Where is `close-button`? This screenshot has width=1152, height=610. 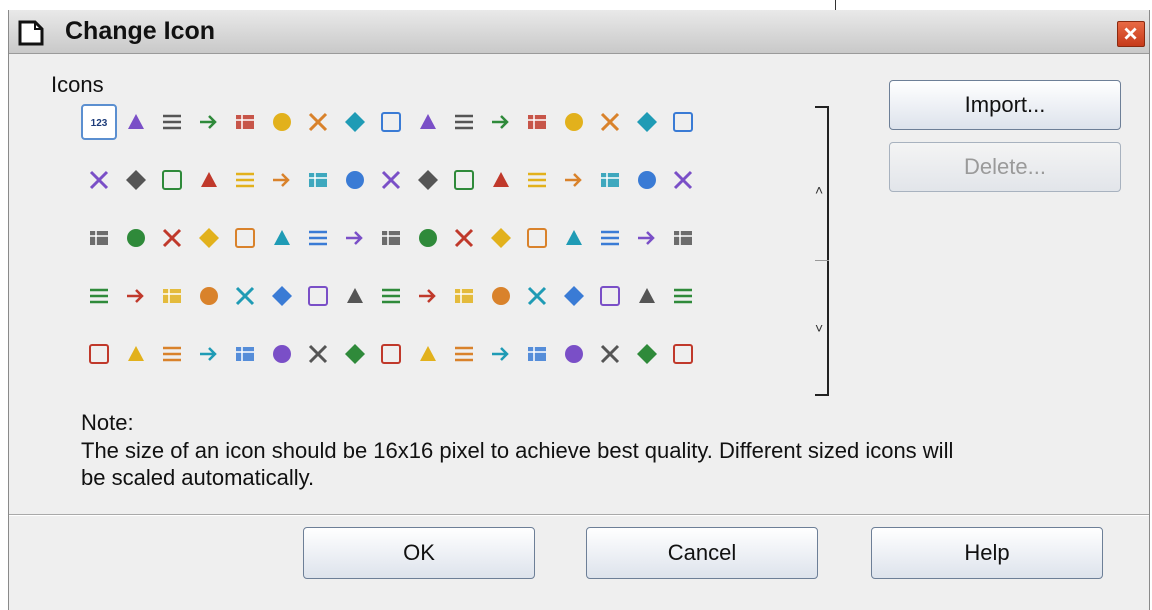 close-button is located at coordinates (1131, 34).